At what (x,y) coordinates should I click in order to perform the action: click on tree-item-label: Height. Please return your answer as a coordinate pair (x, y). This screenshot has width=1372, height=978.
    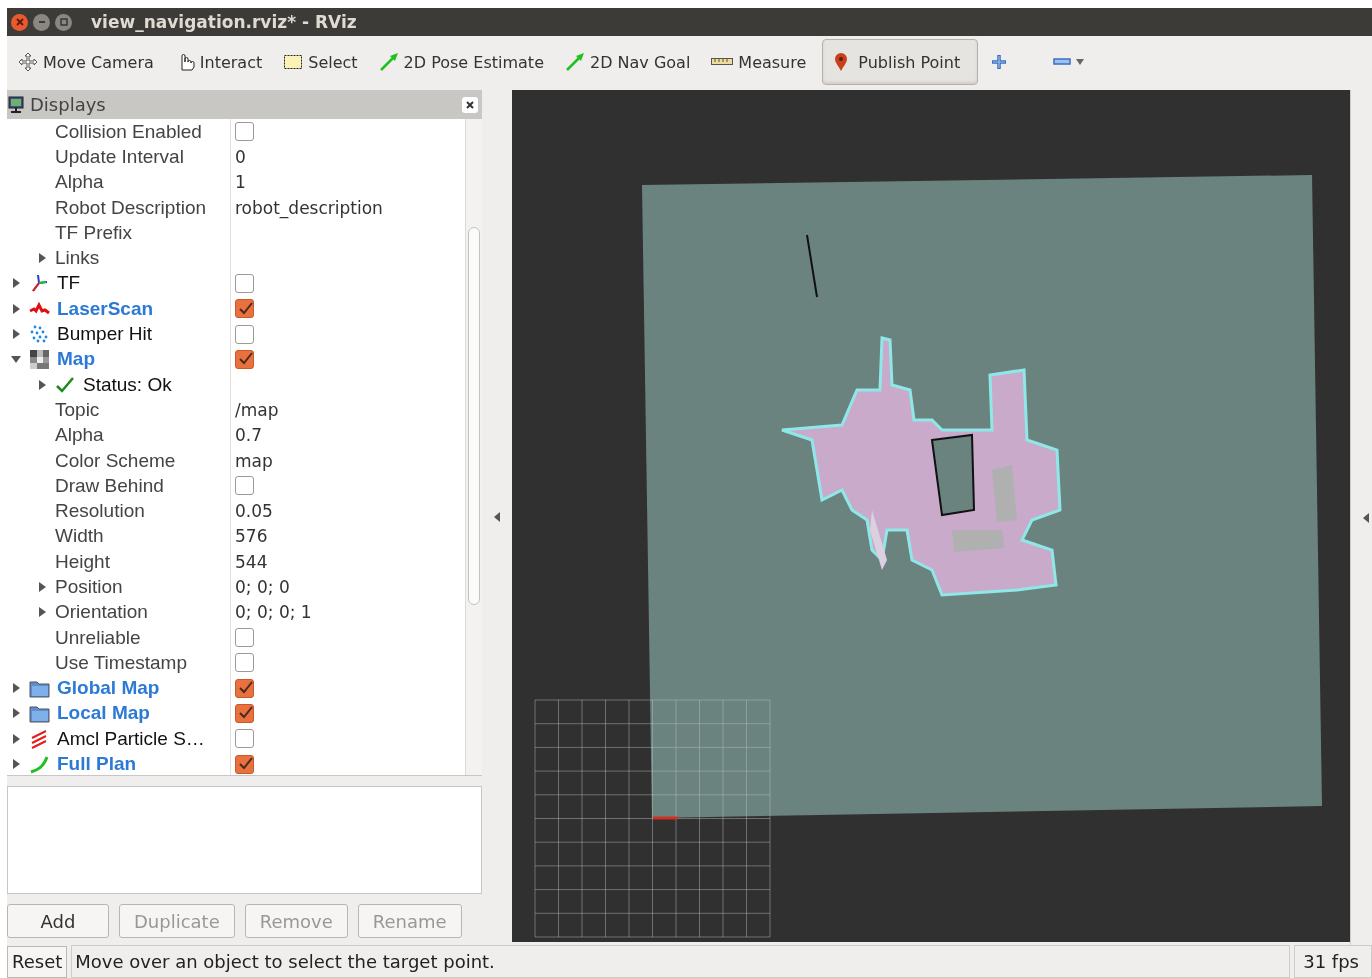
    Looking at the image, I should click on (82, 561).